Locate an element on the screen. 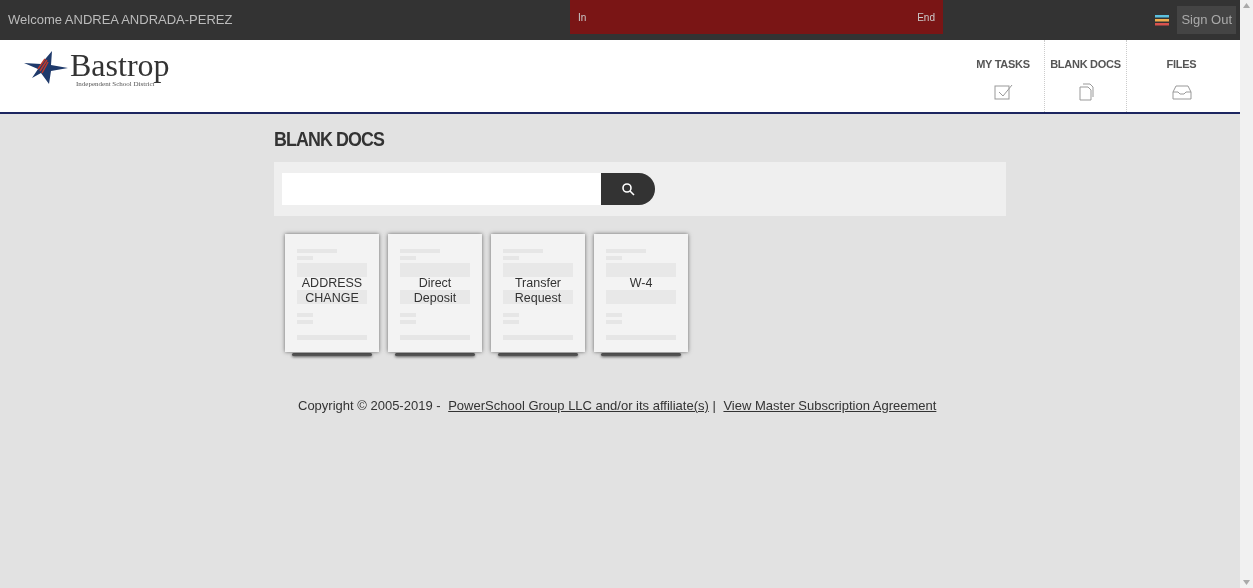 The image size is (1253, 588). scroll-down-icon is located at coordinates (1246, 582).